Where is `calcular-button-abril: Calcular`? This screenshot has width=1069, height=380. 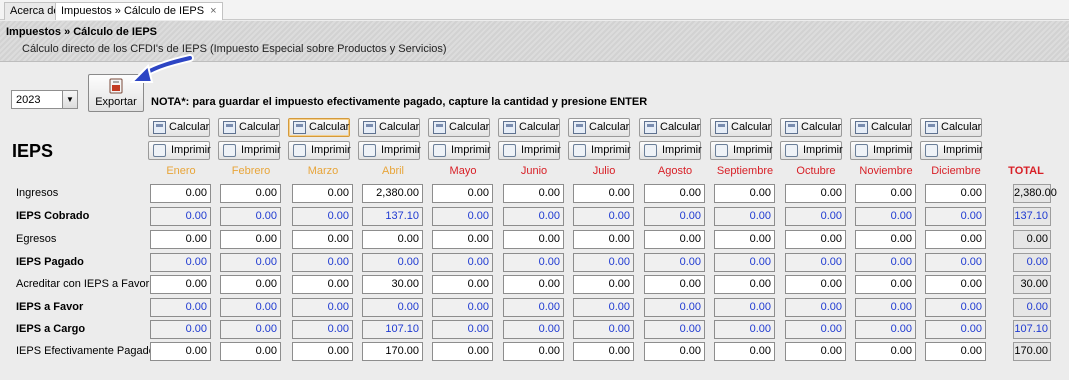 calcular-button-abril: Calcular is located at coordinates (389, 127).